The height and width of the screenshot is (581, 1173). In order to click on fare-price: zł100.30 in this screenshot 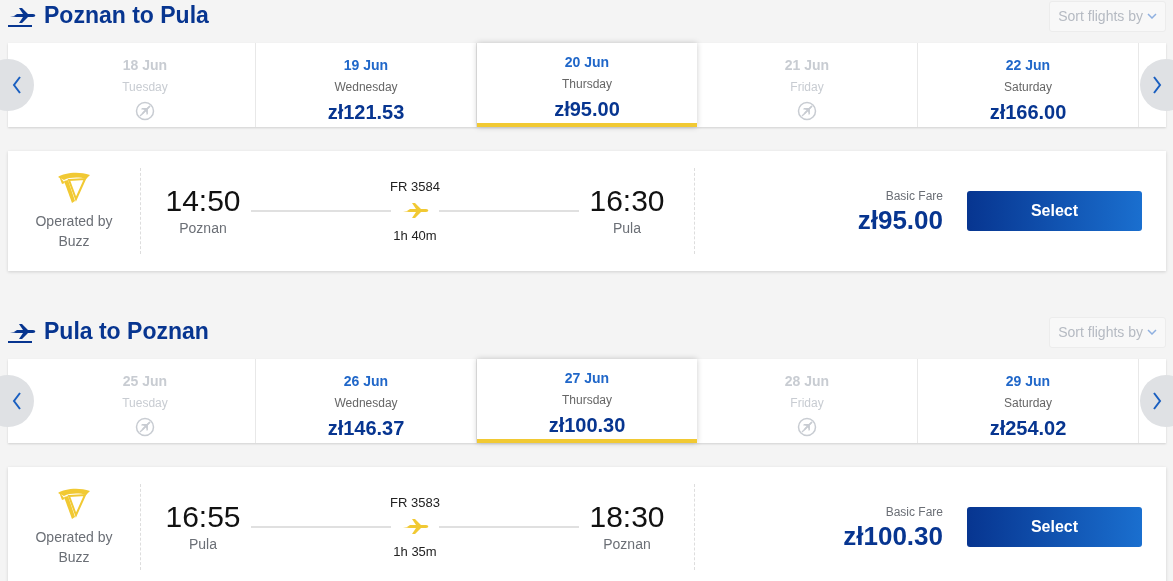, I will do `click(893, 536)`.